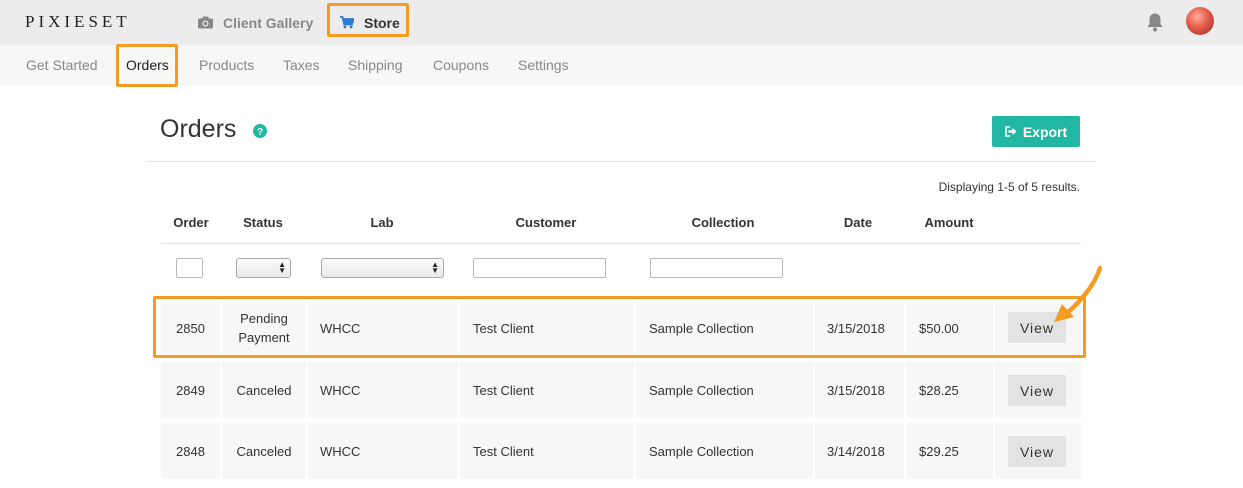  What do you see at coordinates (1011, 131) in the screenshot?
I see `export-icon` at bounding box center [1011, 131].